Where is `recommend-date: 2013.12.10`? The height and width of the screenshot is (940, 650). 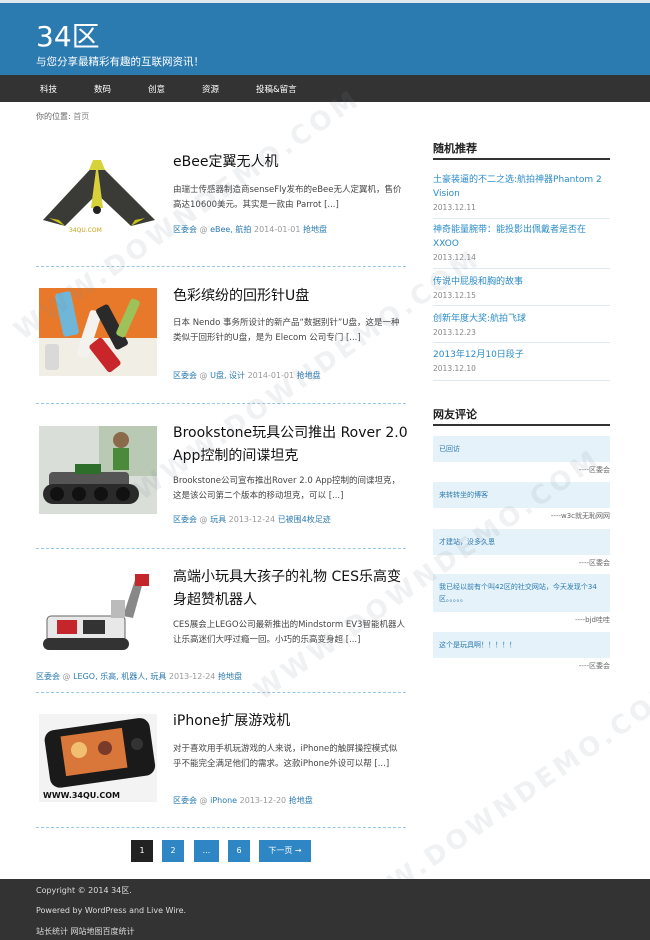
recommend-date: 2013.12.10 is located at coordinates (454, 368).